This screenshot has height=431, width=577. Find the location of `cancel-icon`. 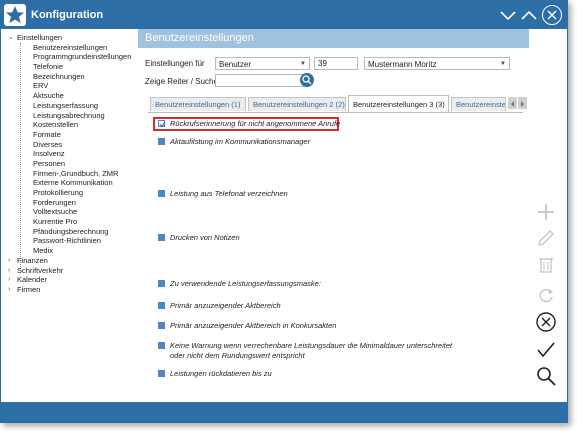

cancel-icon is located at coordinates (546, 322).